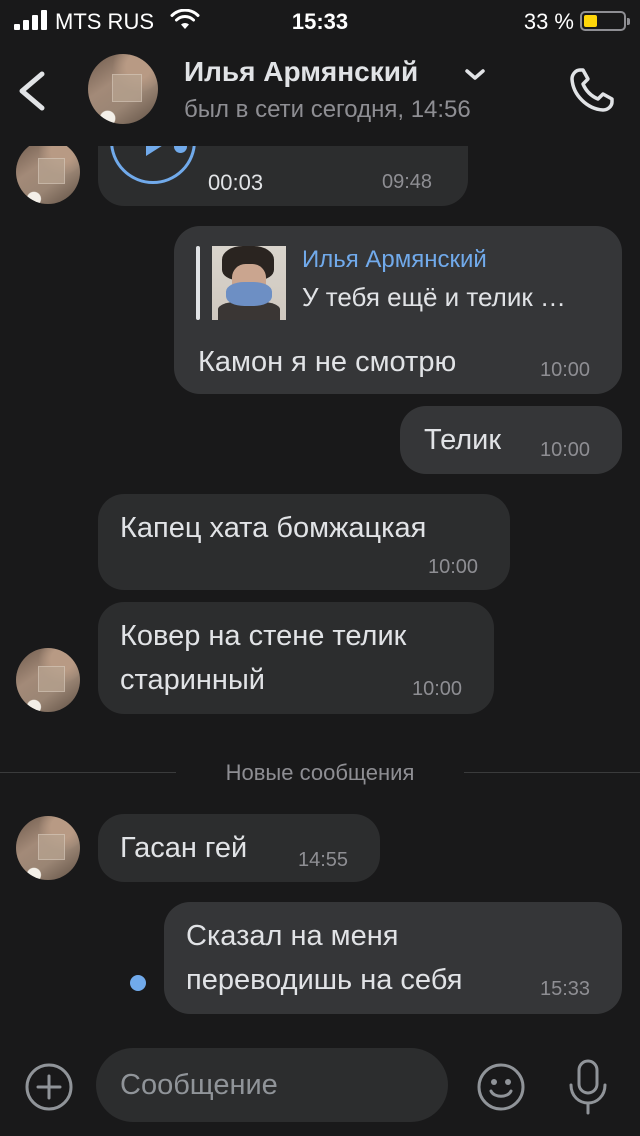 This screenshot has width=640, height=1136. What do you see at coordinates (511, 440) in the screenshot?
I see `outgoing-message: Телик 10:00` at bounding box center [511, 440].